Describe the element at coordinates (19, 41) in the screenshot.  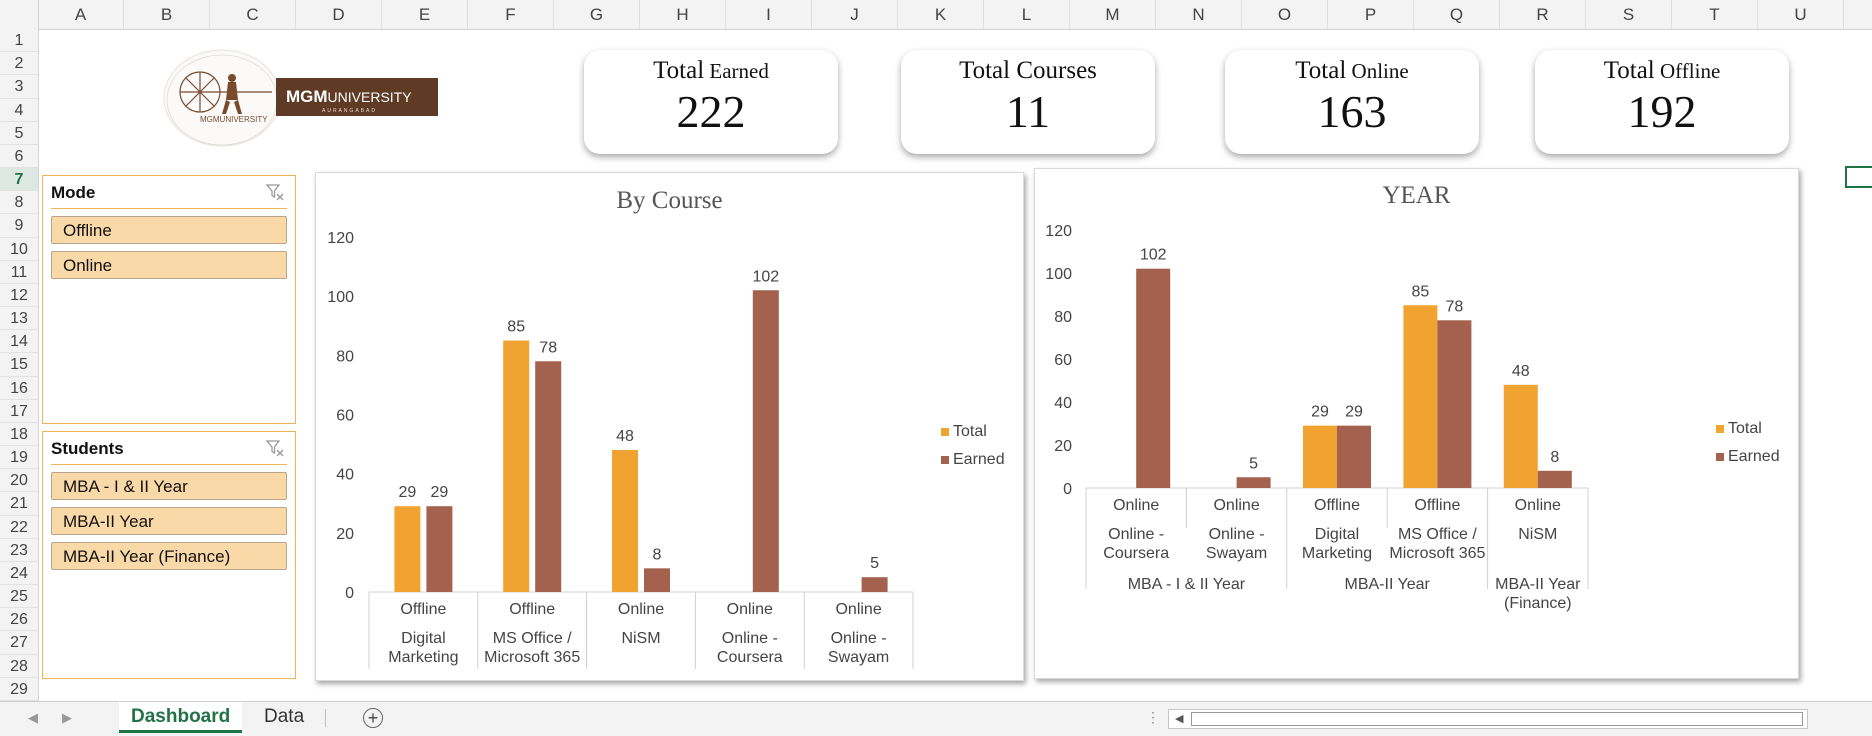
I see `row-header-1: 1` at that location.